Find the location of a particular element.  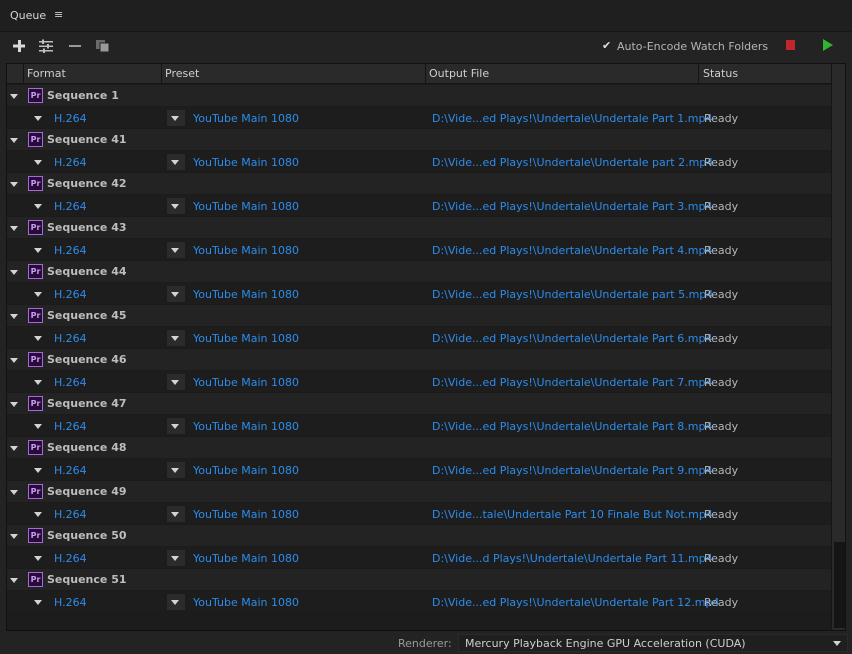

start-queue-button is located at coordinates (828, 45).